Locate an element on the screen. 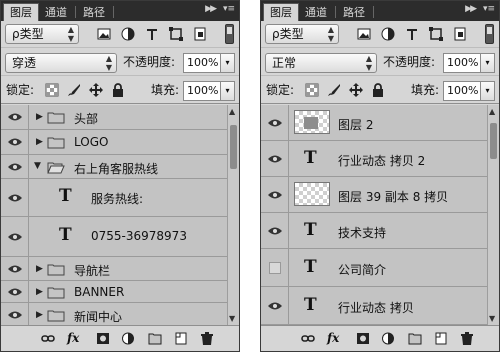 This screenshot has width=500, height=352. layer-row: 图层 39 副本 8 拷贝 is located at coordinates (374, 195).